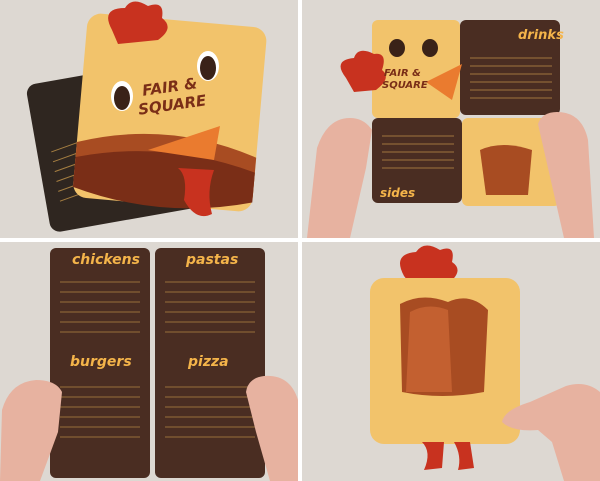 The image size is (600, 481). What do you see at coordinates (212, 260) in the screenshot?
I see `section-pastas: pastas` at bounding box center [212, 260].